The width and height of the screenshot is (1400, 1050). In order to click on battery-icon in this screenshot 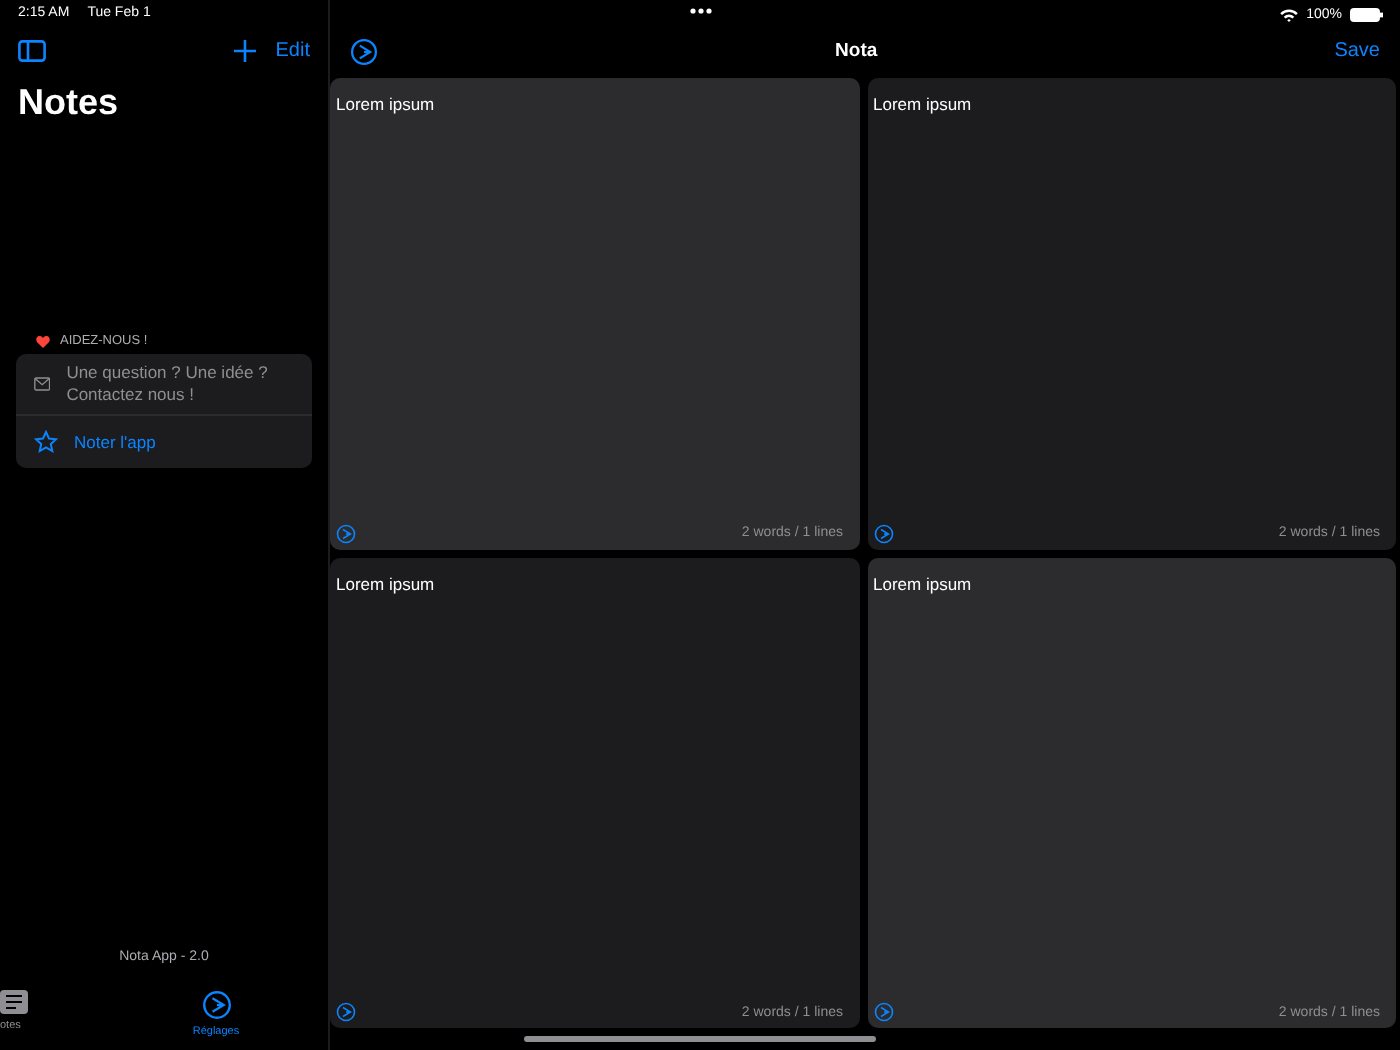, I will do `click(1367, 14)`.